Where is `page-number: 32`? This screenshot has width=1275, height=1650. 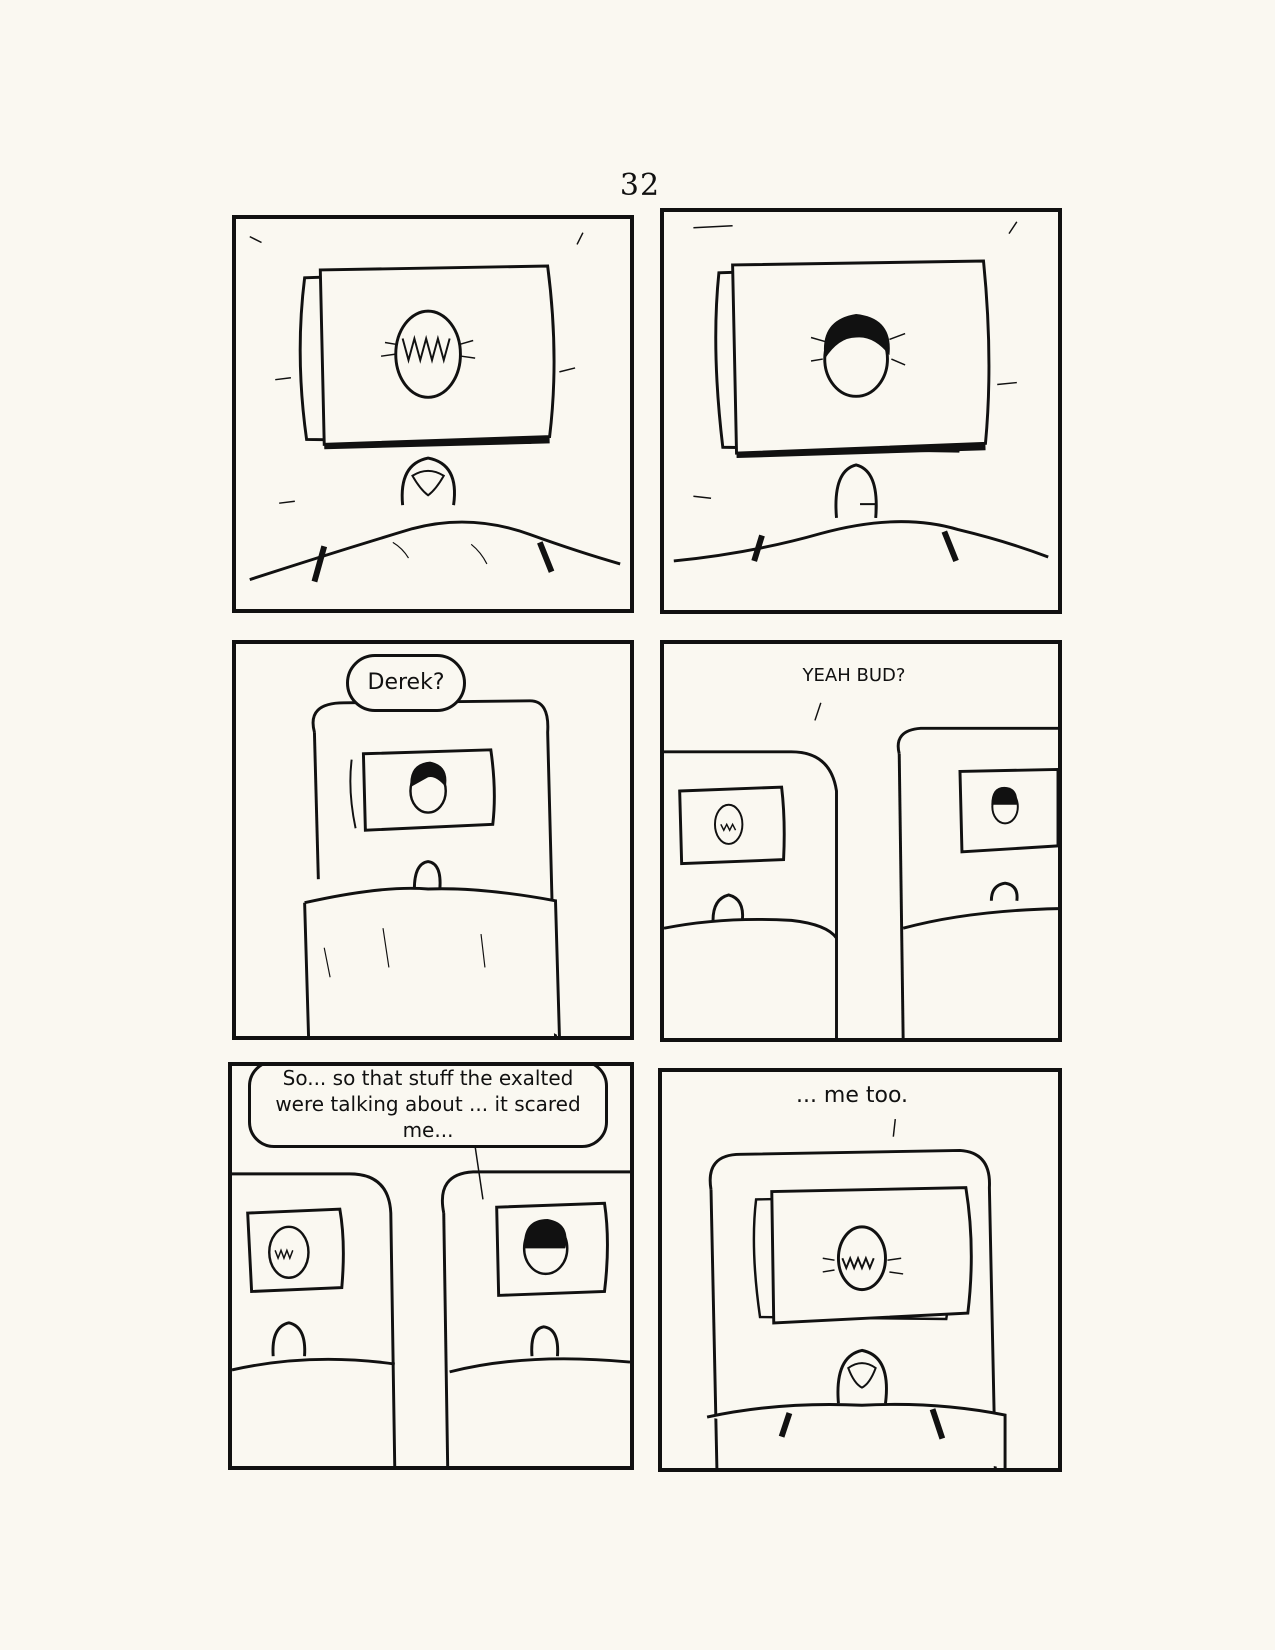
page-number: 32 is located at coordinates (640, 185).